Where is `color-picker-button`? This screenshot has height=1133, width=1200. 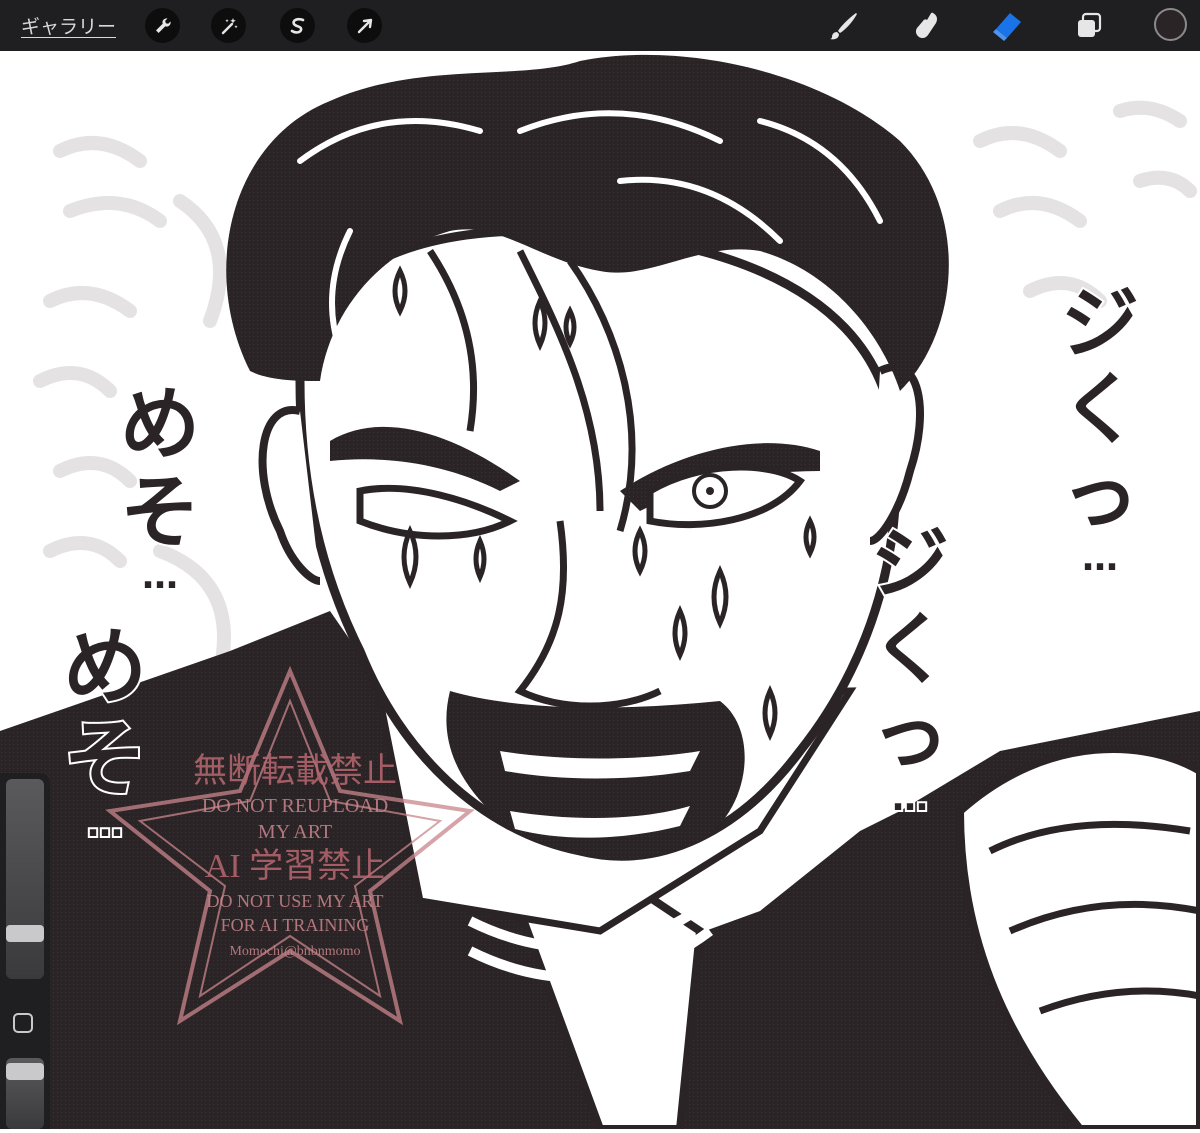 color-picker-button is located at coordinates (1170, 24).